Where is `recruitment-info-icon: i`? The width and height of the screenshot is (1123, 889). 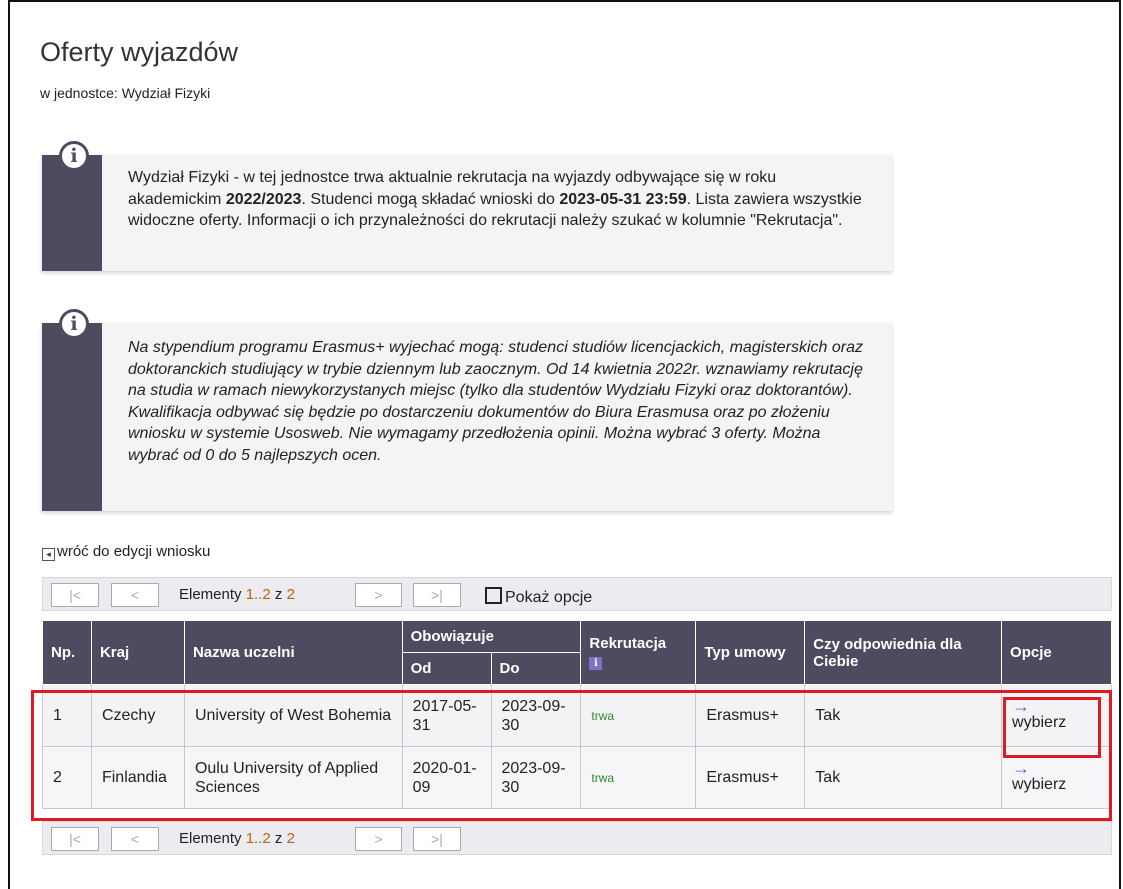 recruitment-info-icon: i is located at coordinates (596, 663).